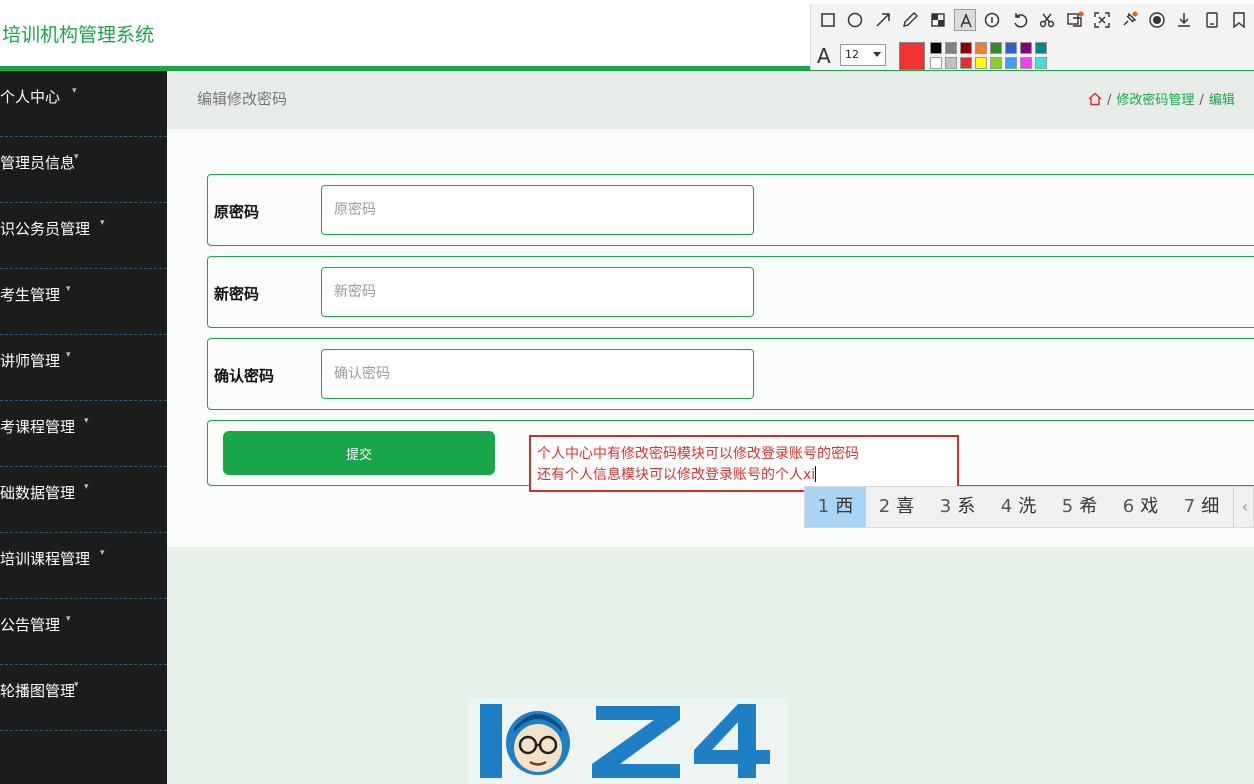 The image size is (1254, 784). What do you see at coordinates (823, 506) in the screenshot?
I see `ime-candidate-number: 1` at bounding box center [823, 506].